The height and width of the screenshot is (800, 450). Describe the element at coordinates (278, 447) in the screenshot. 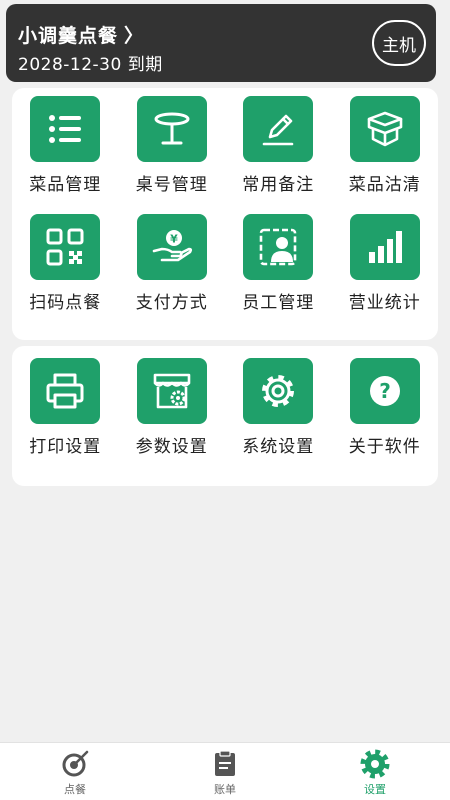

I see `tile-label: 系统设置` at that location.